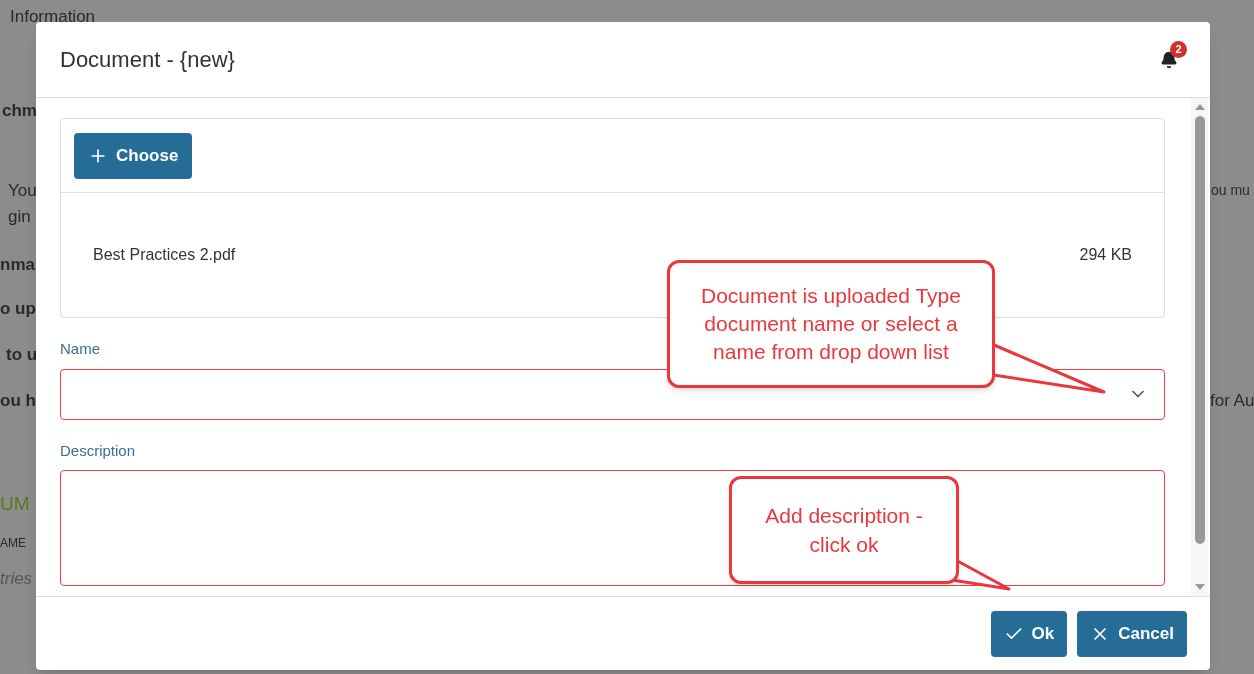  I want to click on notification-badge: 2, so click(1178, 49).